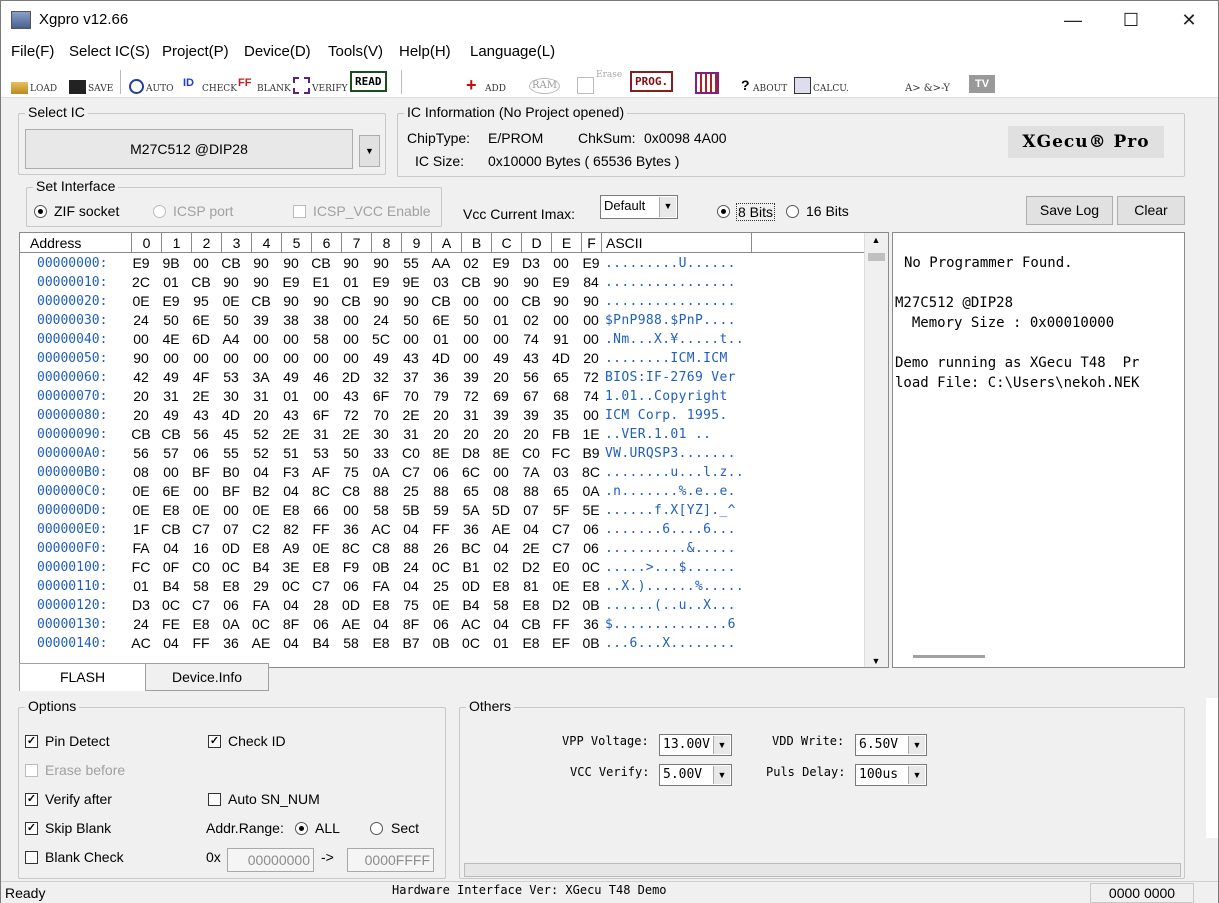 This screenshot has width=1219, height=903. I want to click on hex-byte: A9, so click(291, 548).